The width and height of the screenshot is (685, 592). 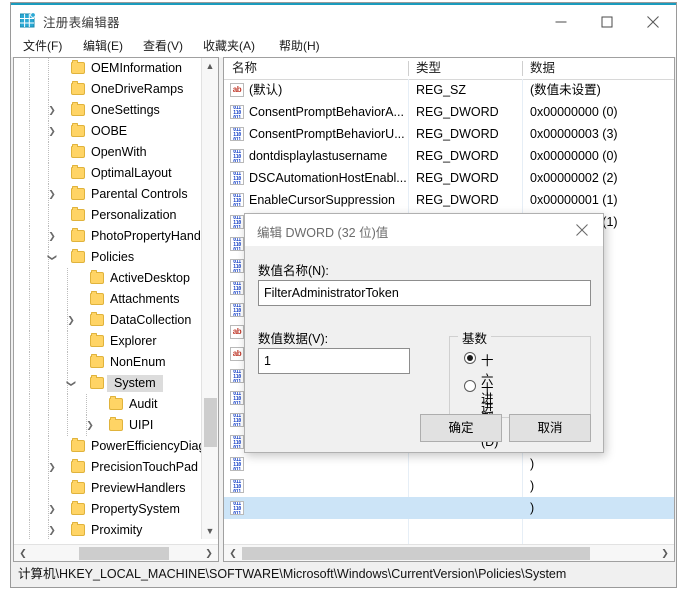 What do you see at coordinates (107, 110) in the screenshot?
I see `tree-item-onesettings: ❯ OneSettings` at bounding box center [107, 110].